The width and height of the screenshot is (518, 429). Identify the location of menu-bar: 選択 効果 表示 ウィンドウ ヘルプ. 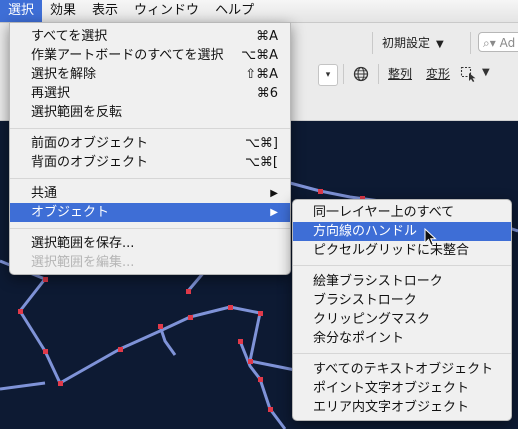
(259, 11).